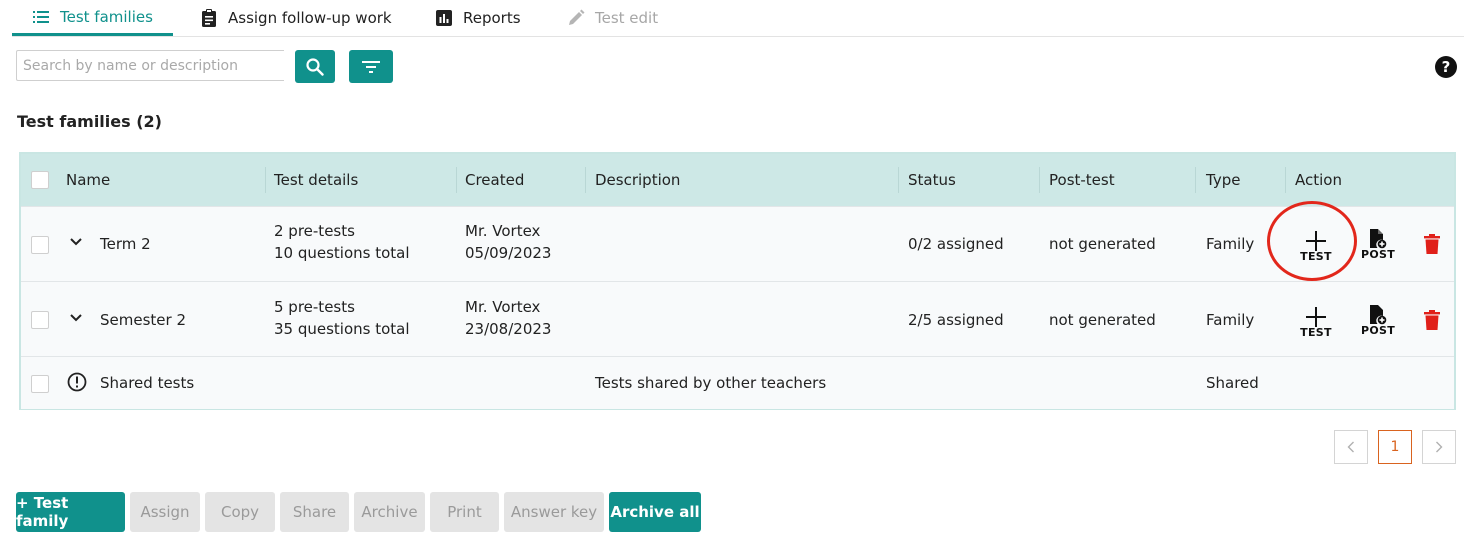 The width and height of the screenshot is (1472, 542). What do you see at coordinates (508, 253) in the screenshot?
I see `created-date: 05/09/2023` at bounding box center [508, 253].